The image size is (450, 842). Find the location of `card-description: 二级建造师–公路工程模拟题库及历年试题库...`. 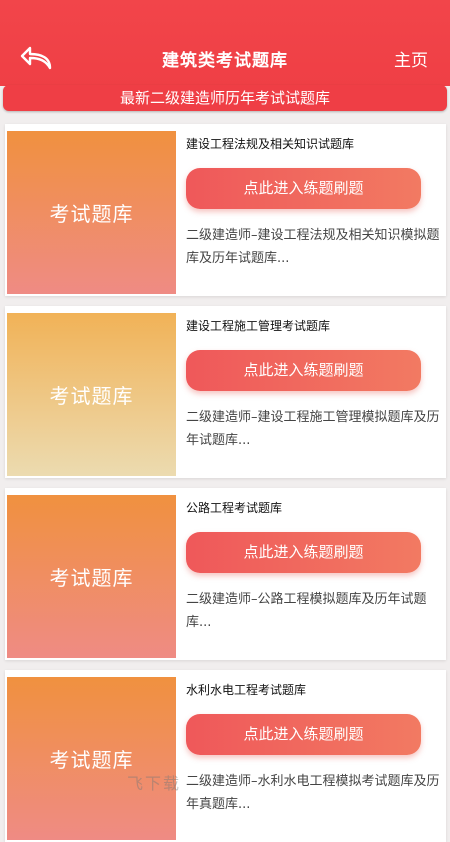

card-description: 二级建造师–公路工程模拟题库及历年试题库... is located at coordinates (306, 611).